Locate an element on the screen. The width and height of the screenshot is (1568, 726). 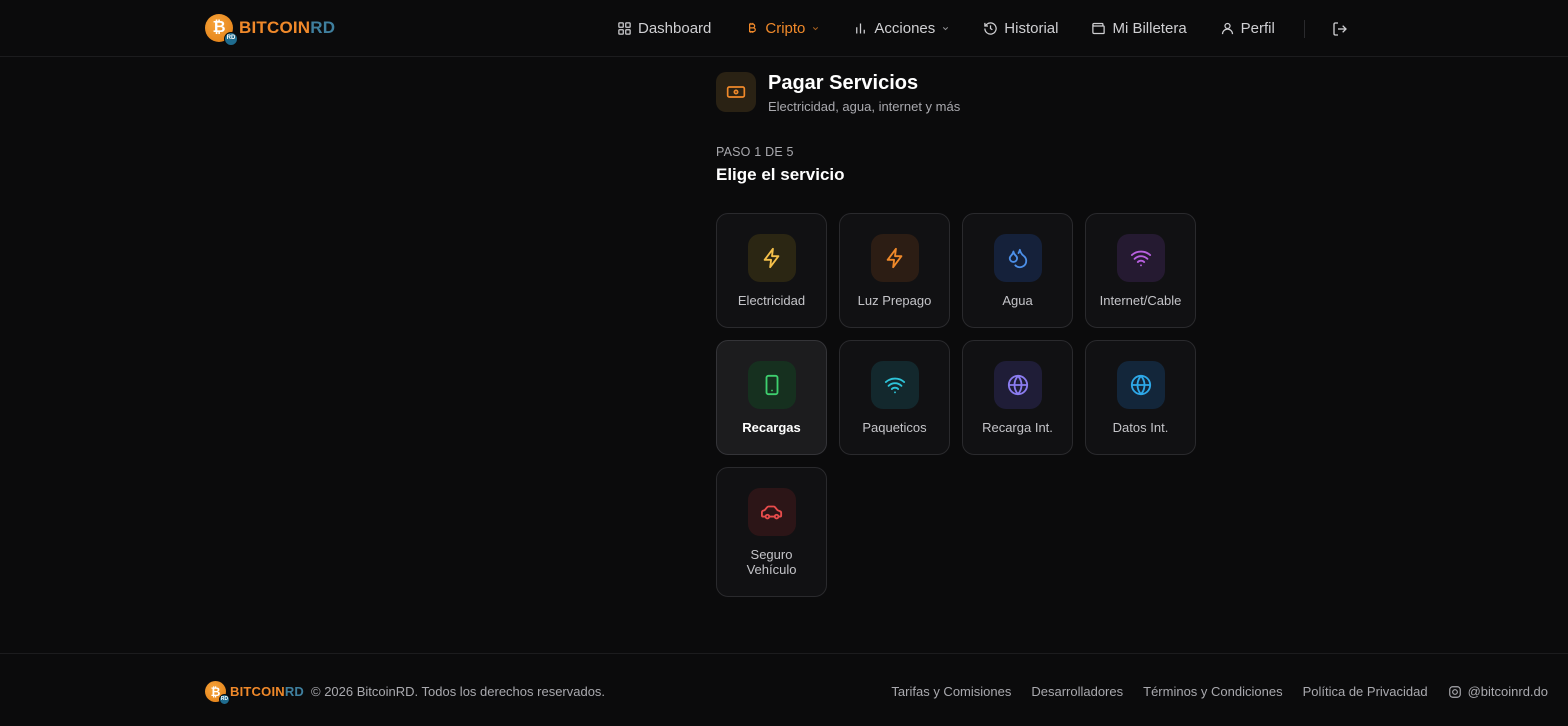
service-card-label: Paqueticos is located at coordinates (894, 427).